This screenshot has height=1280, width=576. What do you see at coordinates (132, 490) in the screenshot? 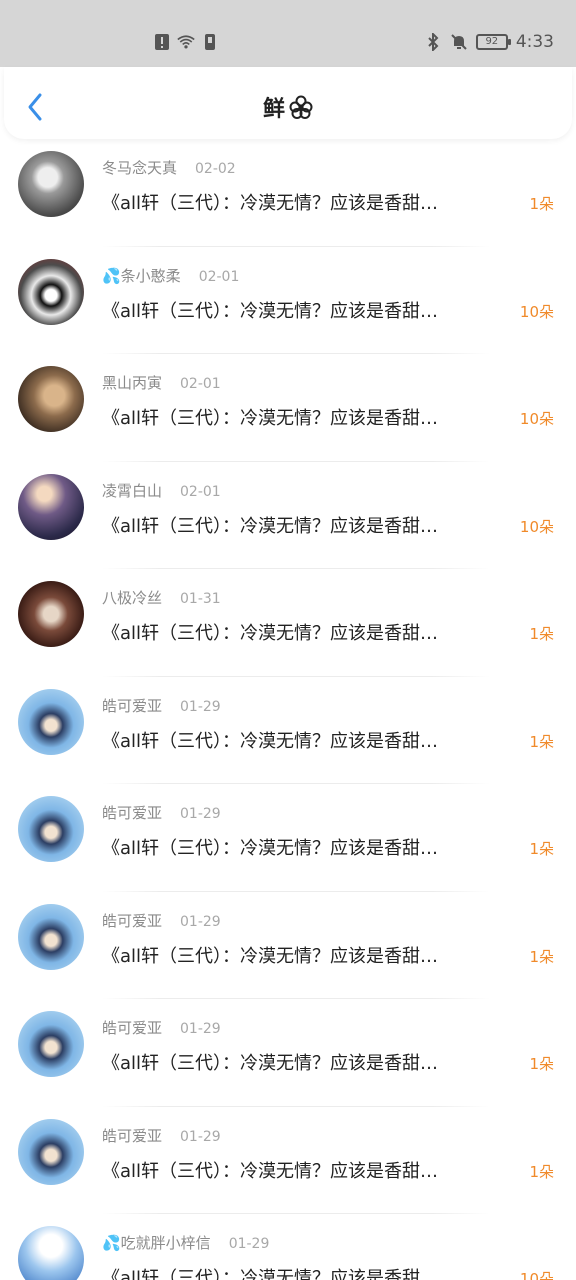
I see `username: 凌霄白山` at bounding box center [132, 490].